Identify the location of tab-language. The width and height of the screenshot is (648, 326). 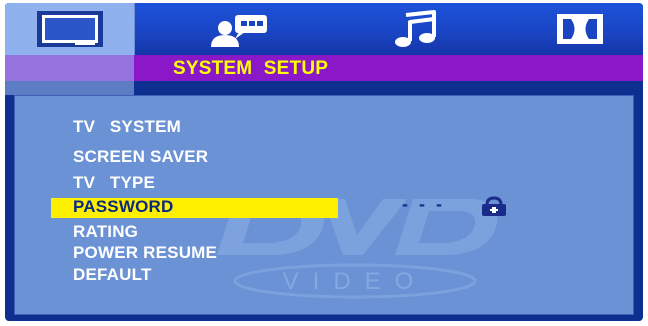
(240, 29).